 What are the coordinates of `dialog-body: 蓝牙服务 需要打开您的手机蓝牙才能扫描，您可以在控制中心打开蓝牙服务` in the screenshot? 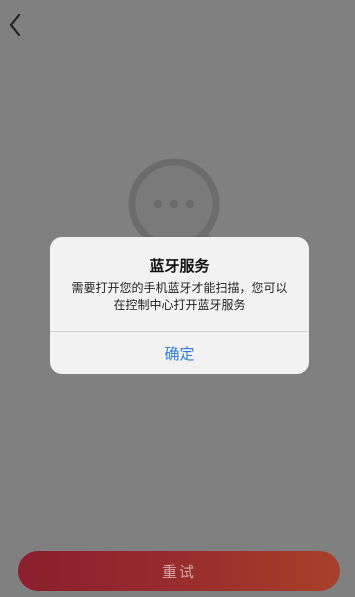 It's located at (179, 284).